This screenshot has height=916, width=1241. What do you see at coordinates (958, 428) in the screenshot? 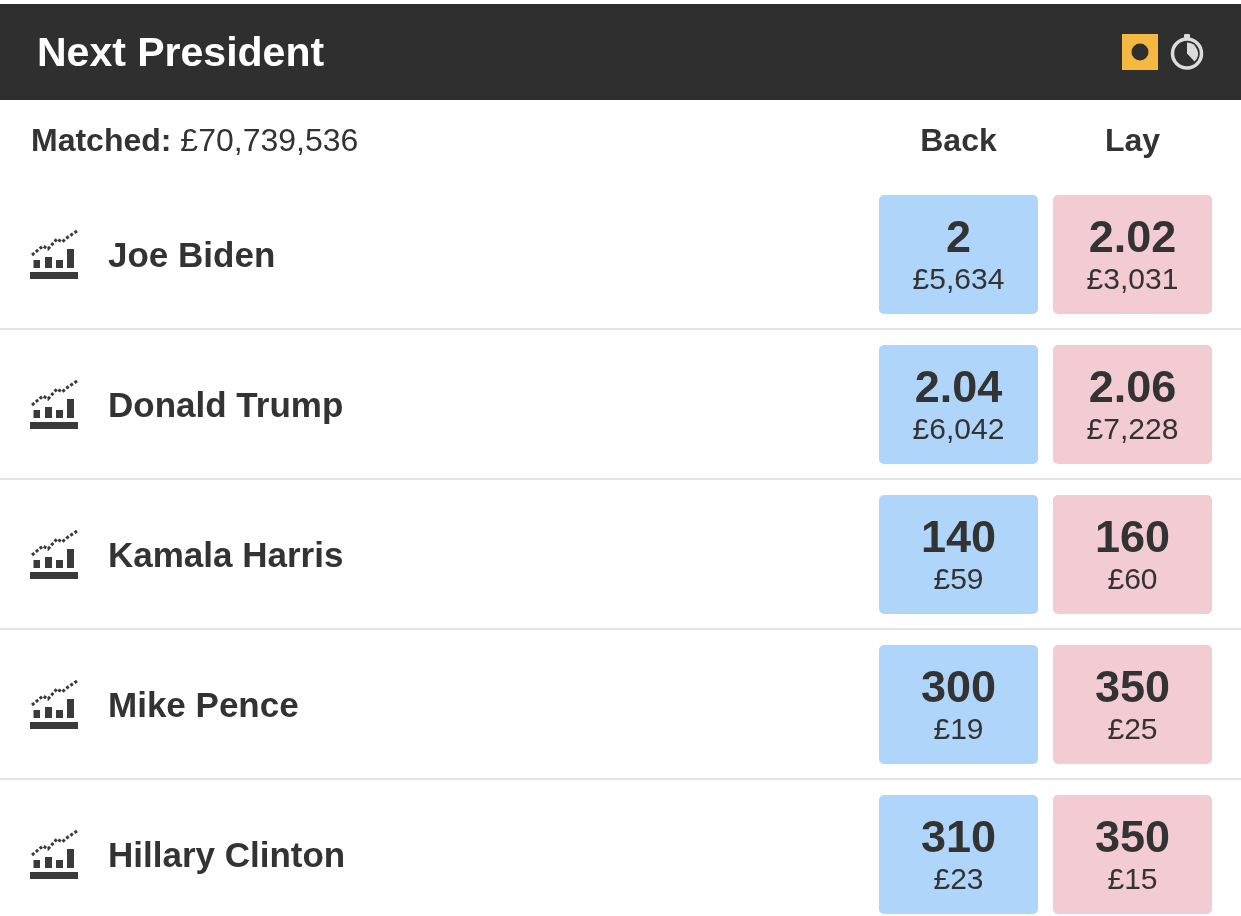
I see `available-stake: £6,042` at bounding box center [958, 428].